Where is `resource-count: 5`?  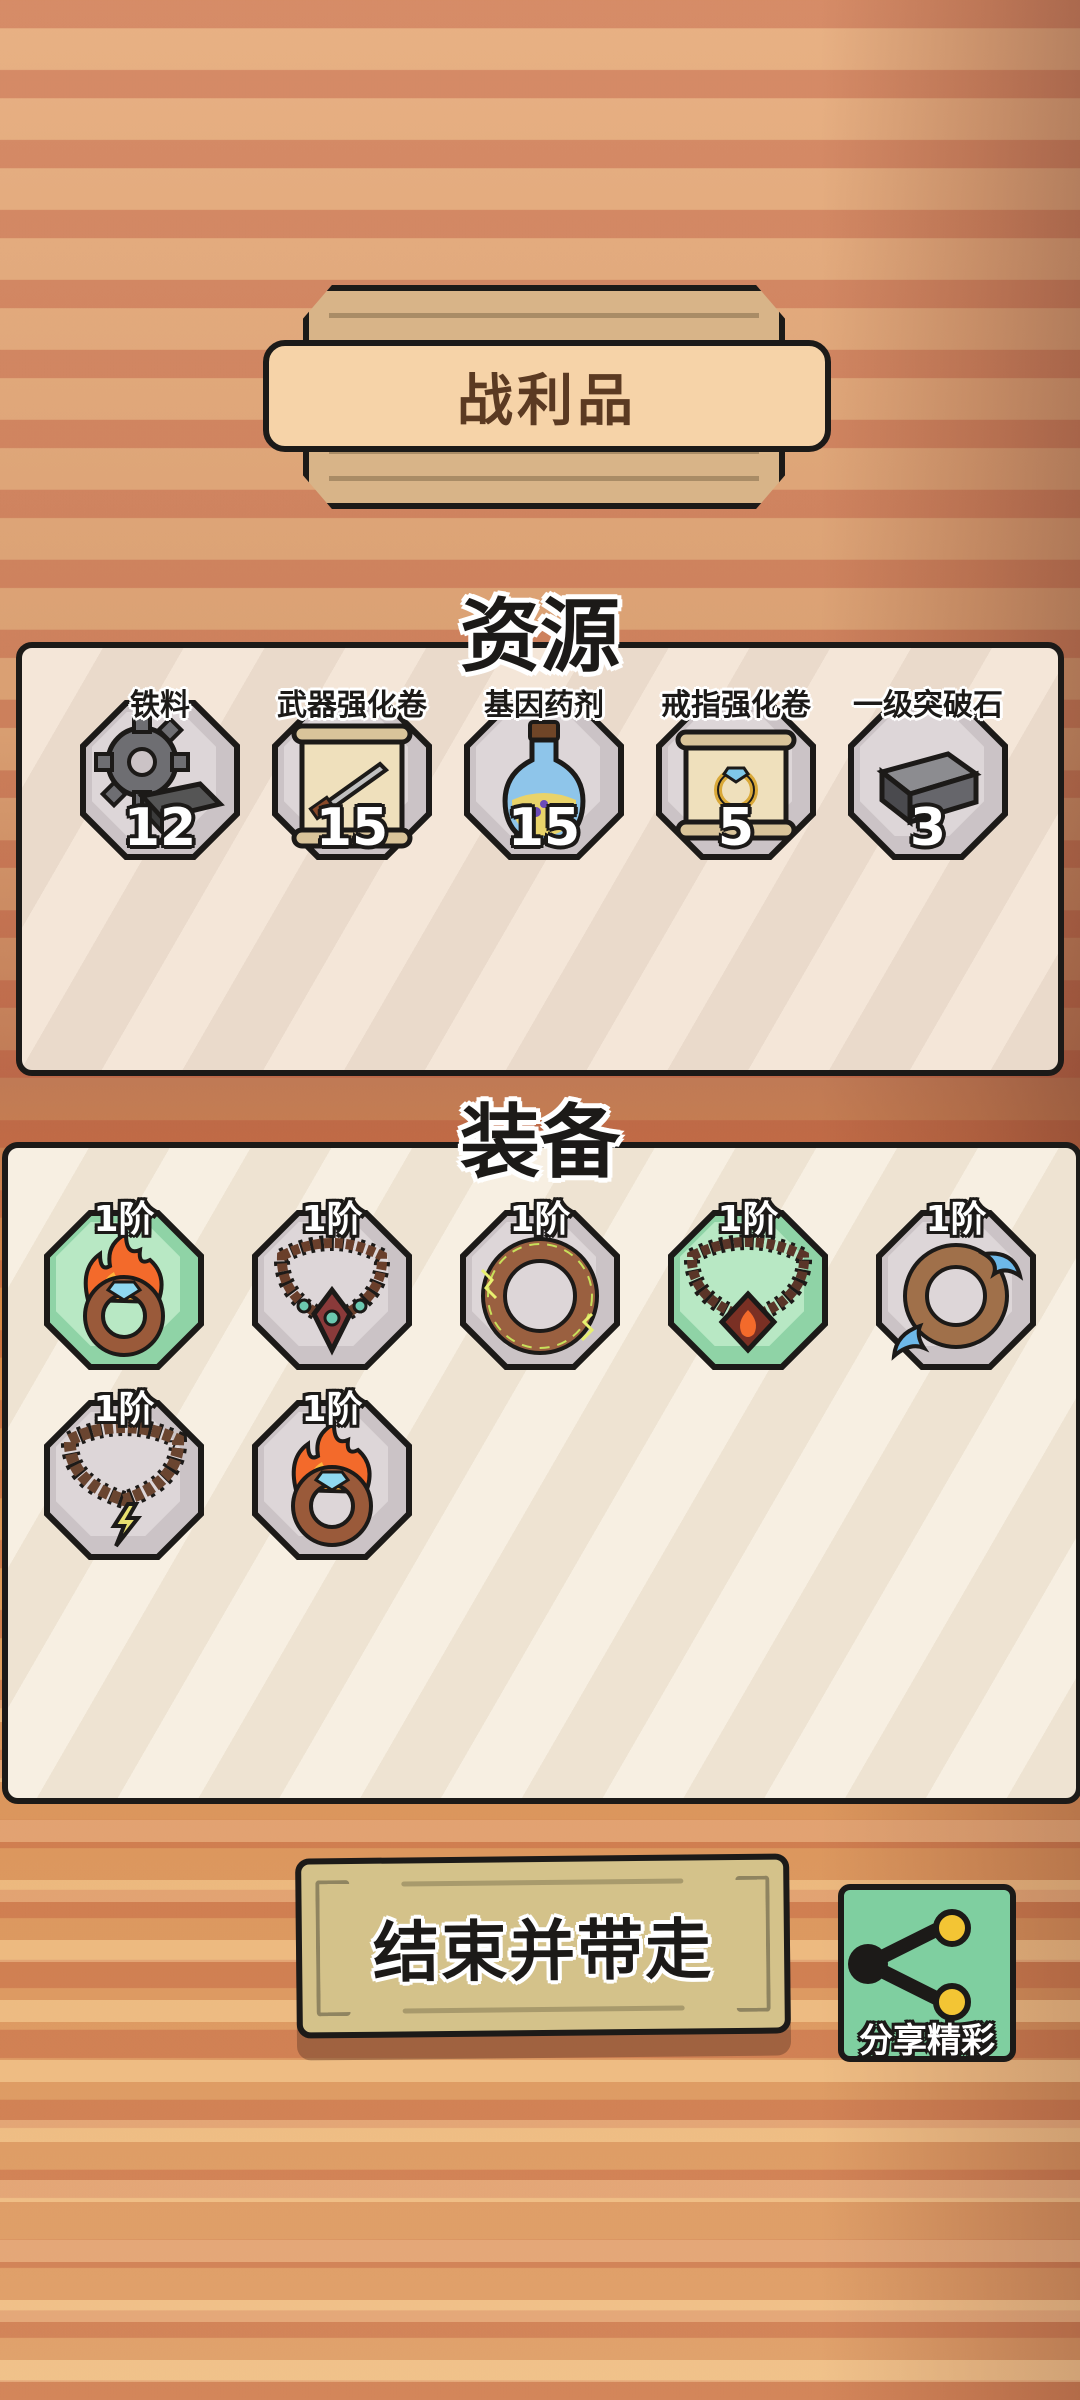 resource-count: 5 is located at coordinates (736, 828).